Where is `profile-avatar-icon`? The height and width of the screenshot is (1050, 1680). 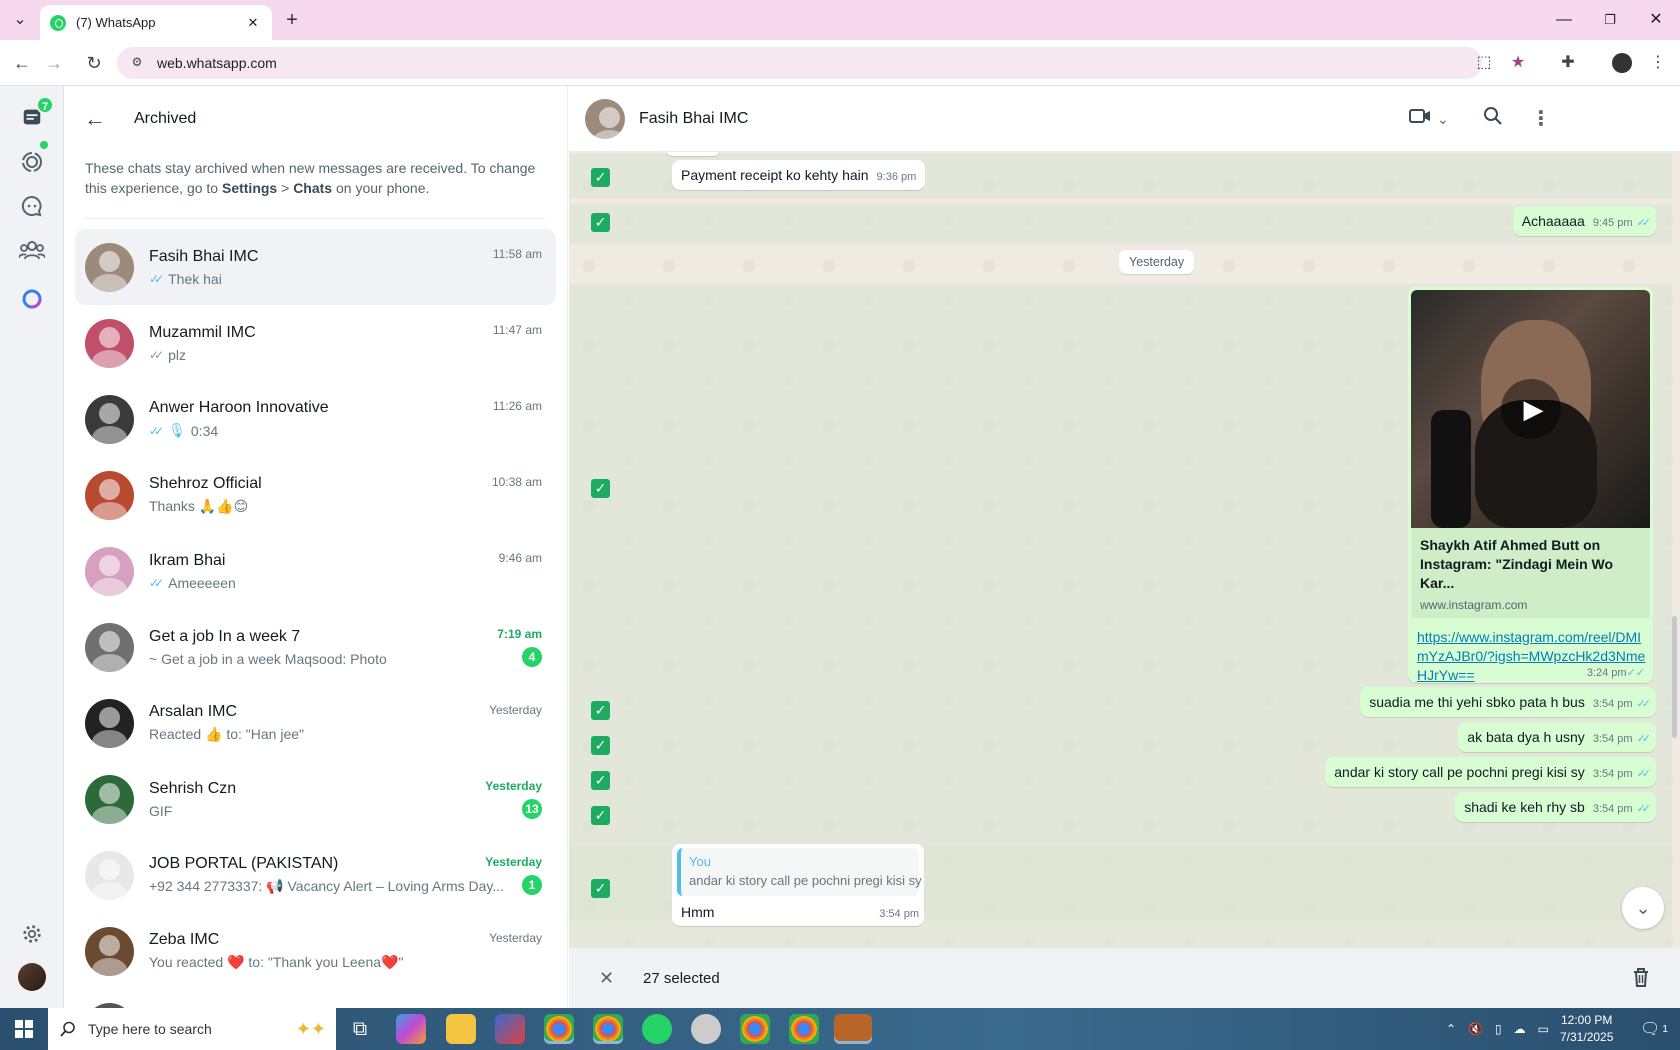
profile-avatar-icon is located at coordinates (1622, 63).